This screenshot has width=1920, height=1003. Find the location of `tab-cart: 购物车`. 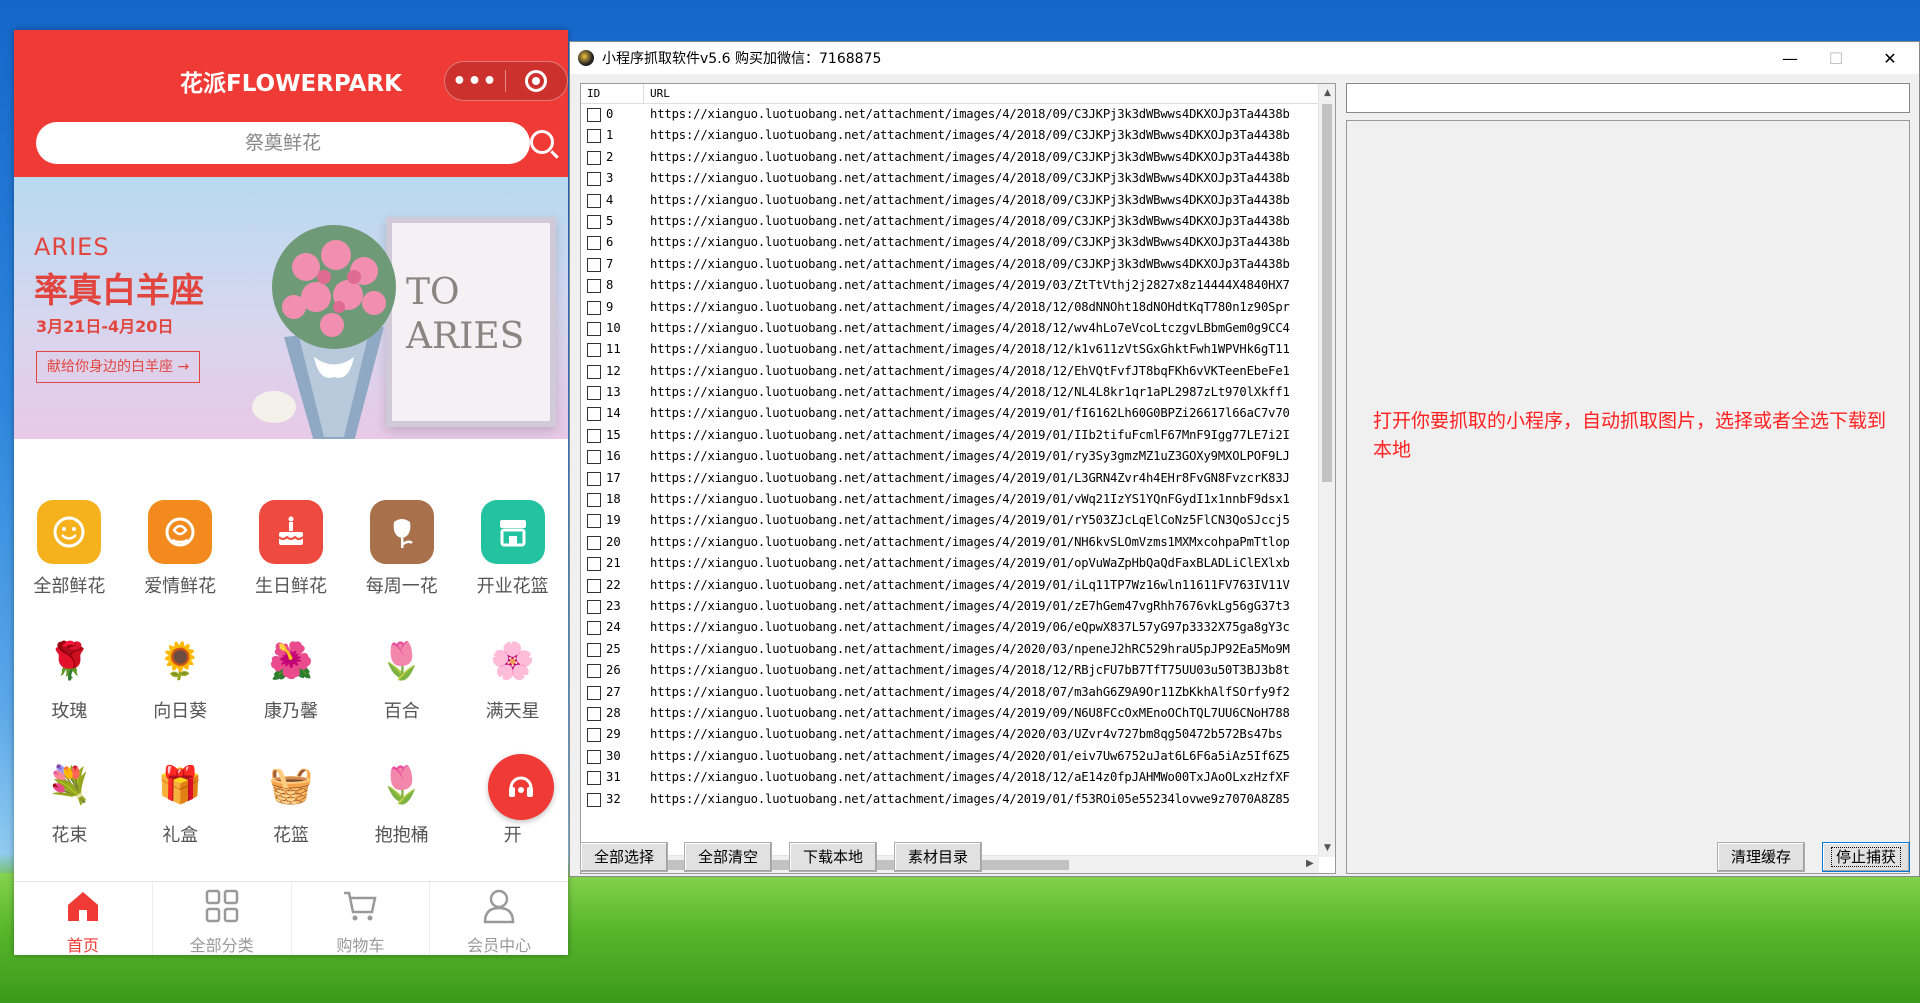

tab-cart: 购物车 is located at coordinates (361, 918).